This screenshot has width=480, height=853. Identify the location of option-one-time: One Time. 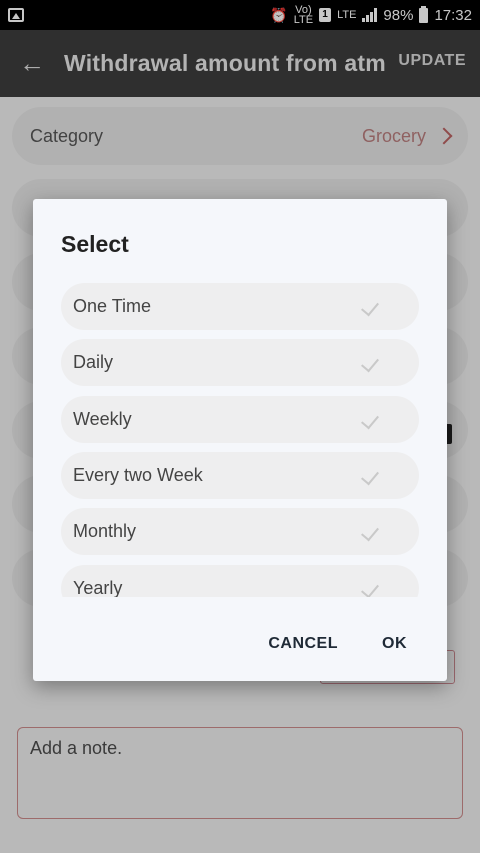
(240, 306).